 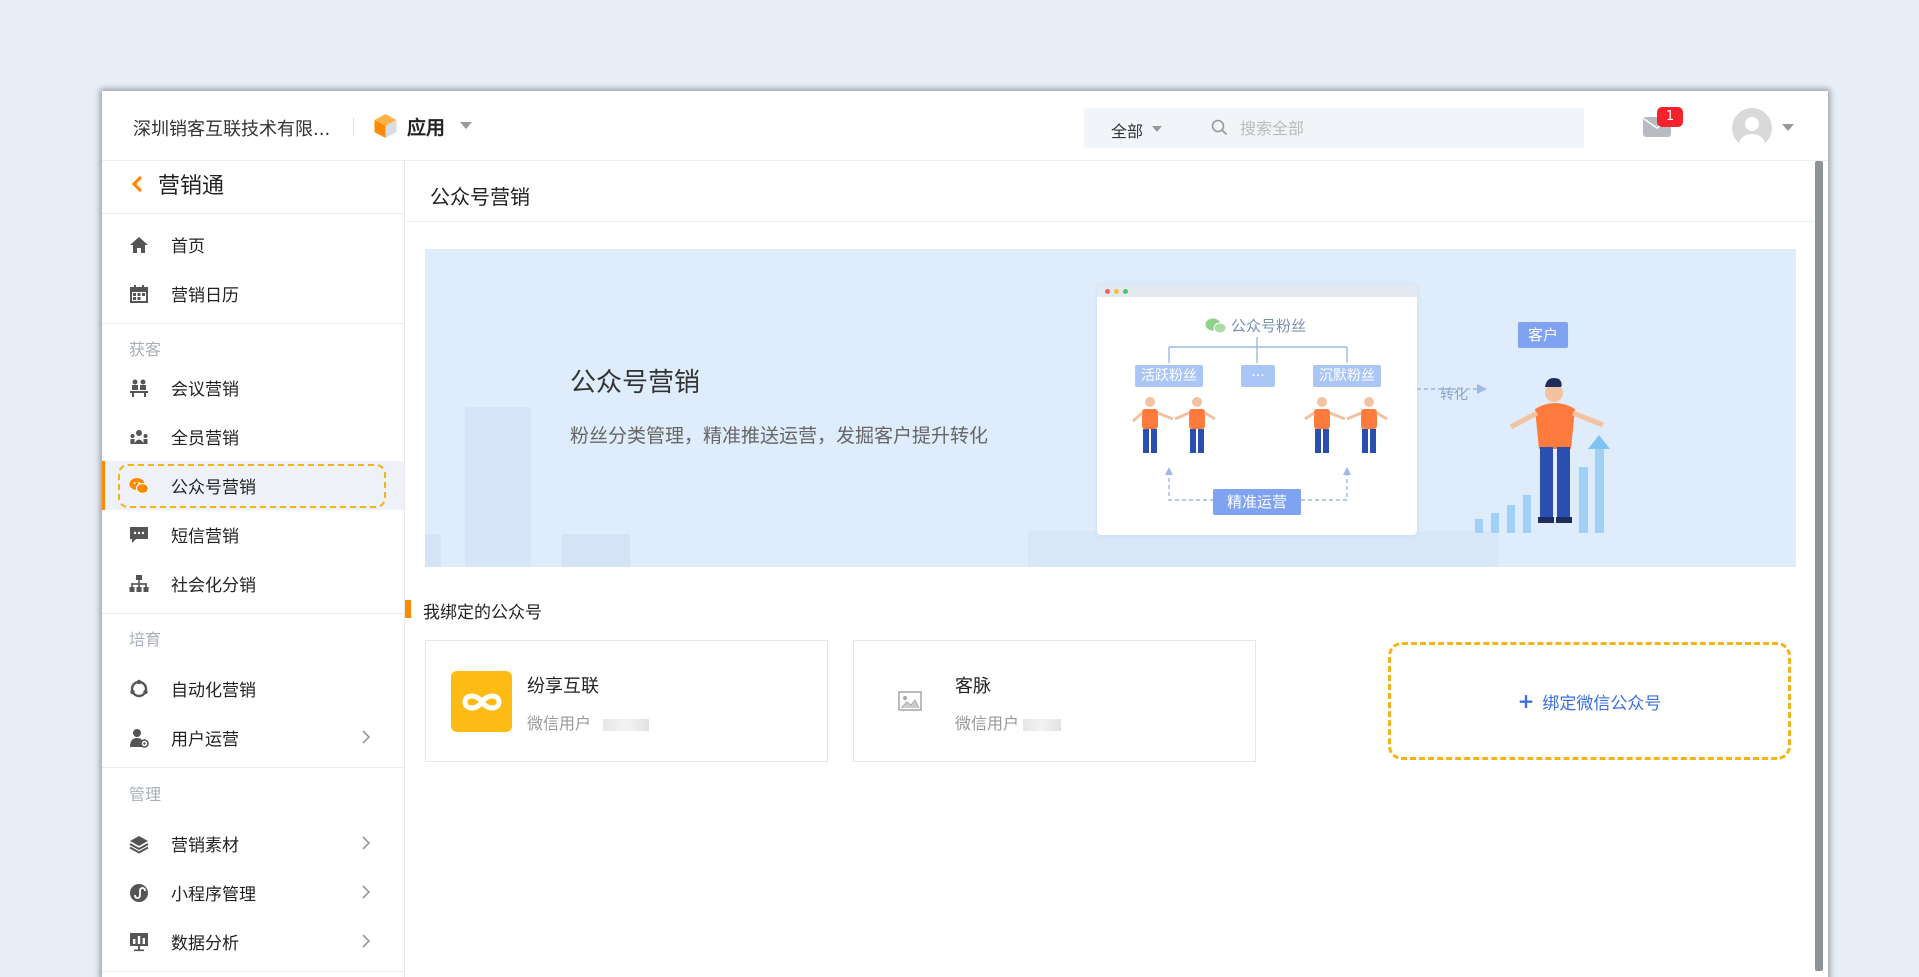 I want to click on calendar-icon, so click(x=139, y=294).